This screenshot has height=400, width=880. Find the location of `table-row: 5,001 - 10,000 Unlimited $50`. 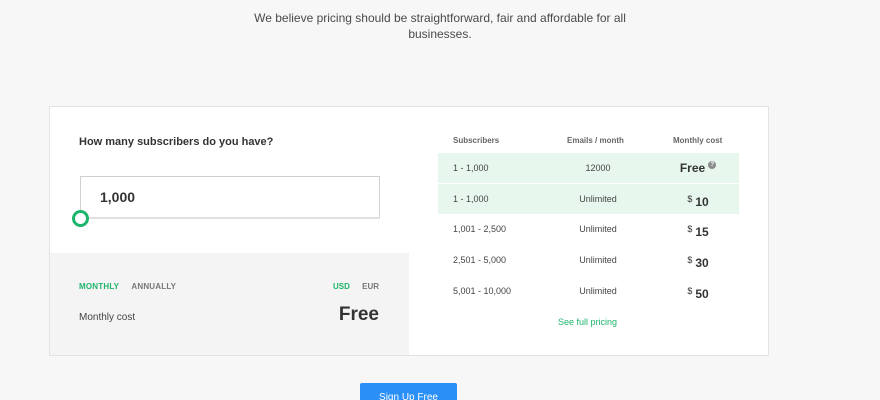

table-row: 5,001 - 10,000 Unlimited $50 is located at coordinates (588, 291).